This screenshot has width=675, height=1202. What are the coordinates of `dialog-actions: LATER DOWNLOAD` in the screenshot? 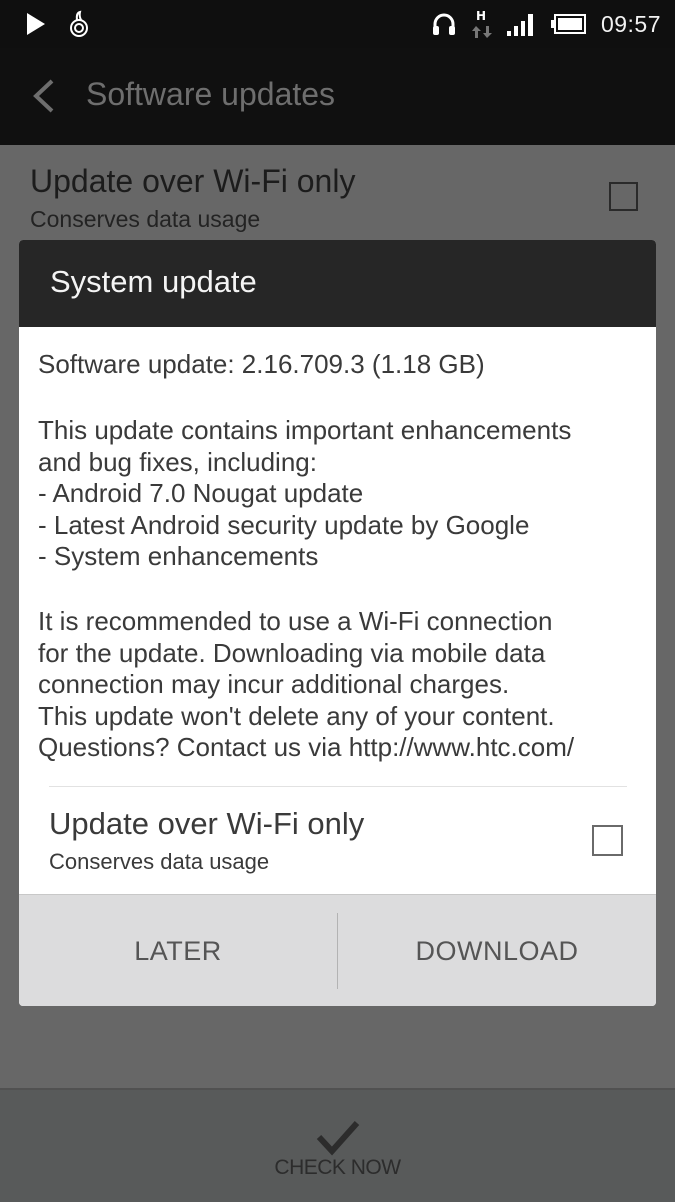 It's located at (337, 950).